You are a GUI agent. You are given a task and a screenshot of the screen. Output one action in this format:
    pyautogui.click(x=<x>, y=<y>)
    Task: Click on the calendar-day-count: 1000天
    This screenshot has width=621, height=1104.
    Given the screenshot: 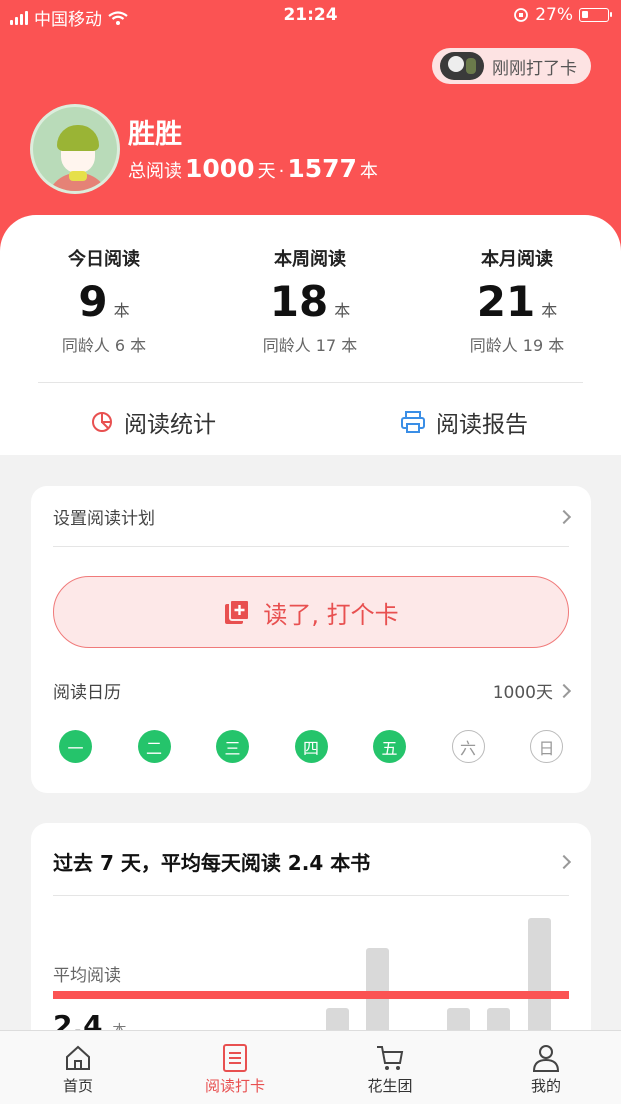 What is the action you would take?
    pyautogui.click(x=522, y=693)
    